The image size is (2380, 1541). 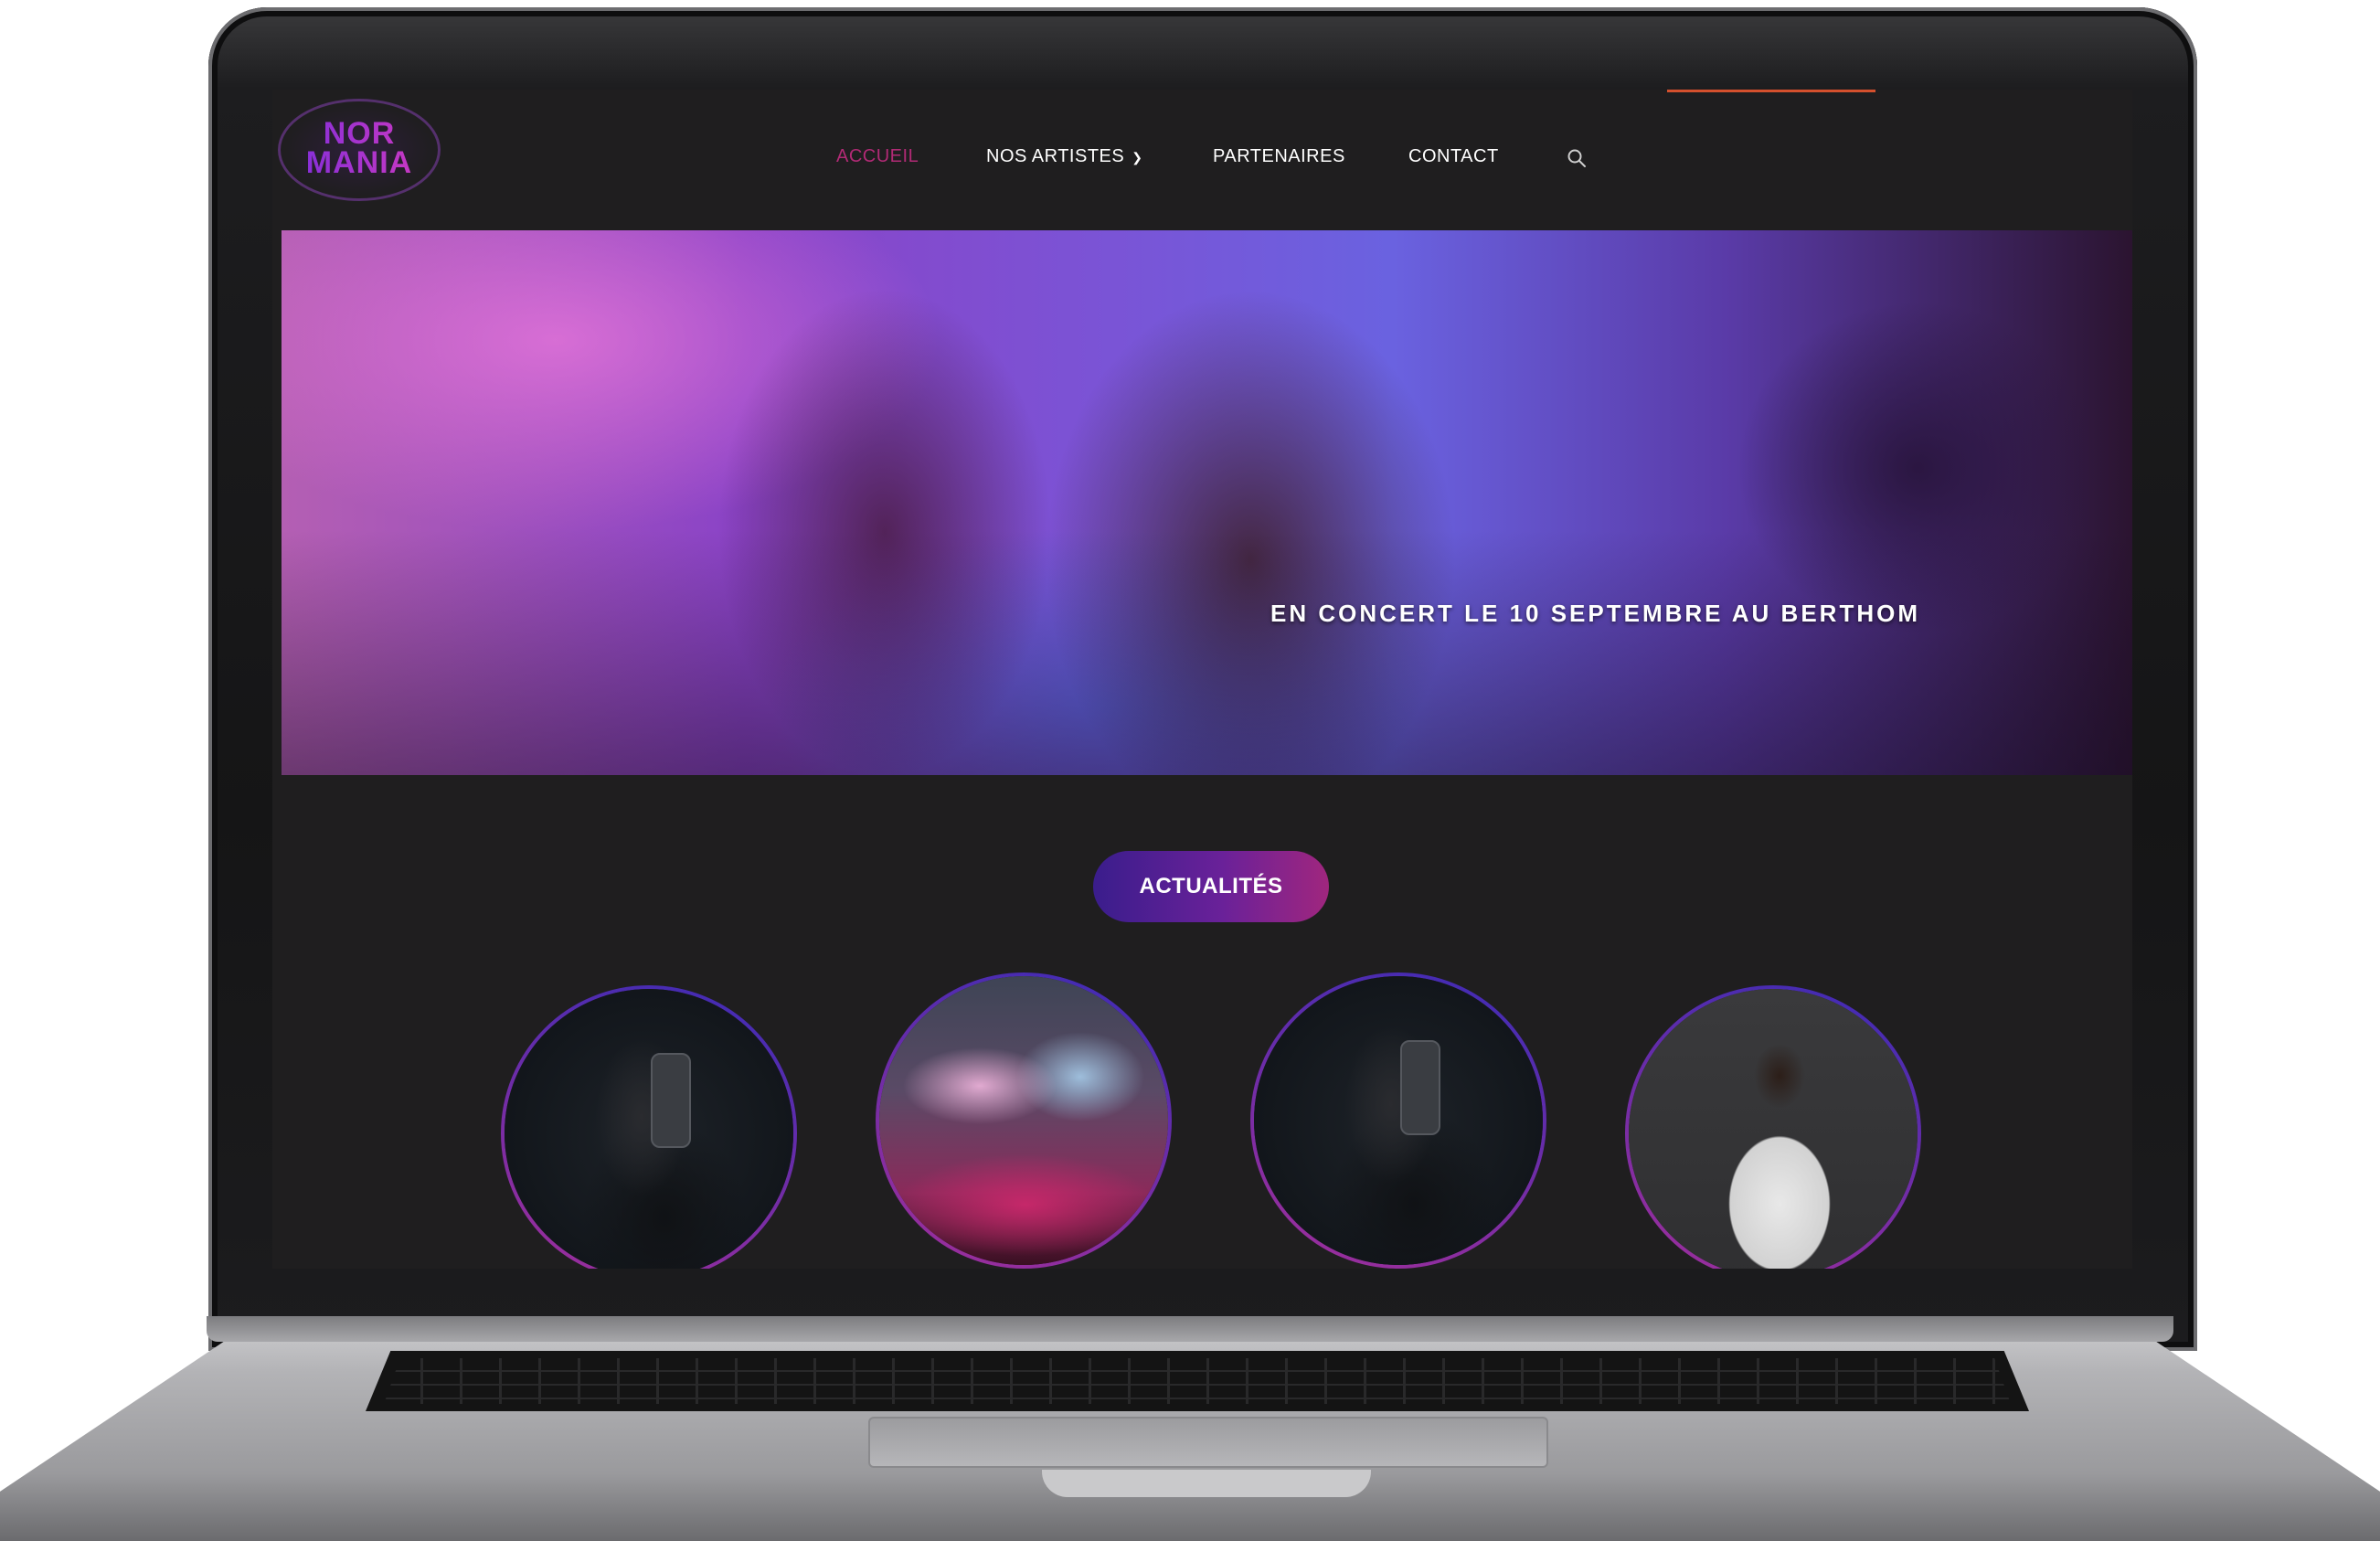 I want to click on nav-item-contact: CONTACT, so click(x=1453, y=156).